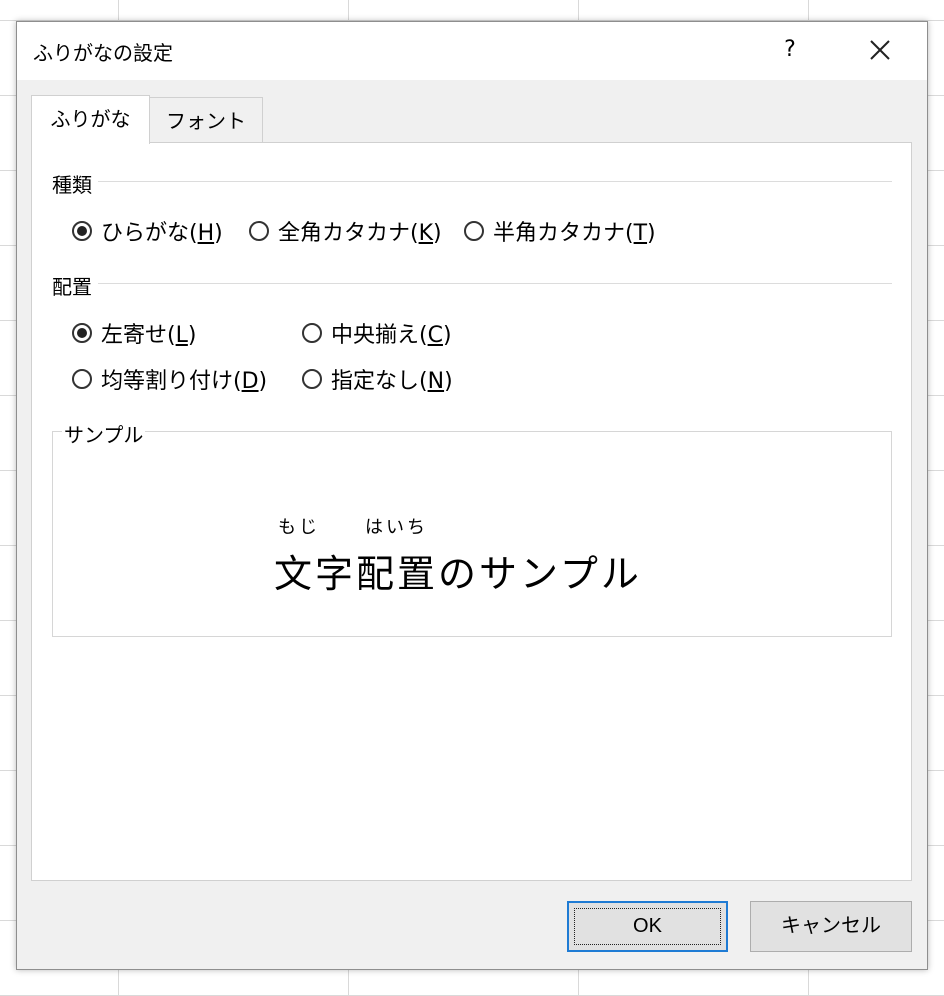 Image resolution: width=944 pixels, height=996 pixels. Describe the element at coordinates (206, 119) in the screenshot. I see `tab-font: フォント` at that location.